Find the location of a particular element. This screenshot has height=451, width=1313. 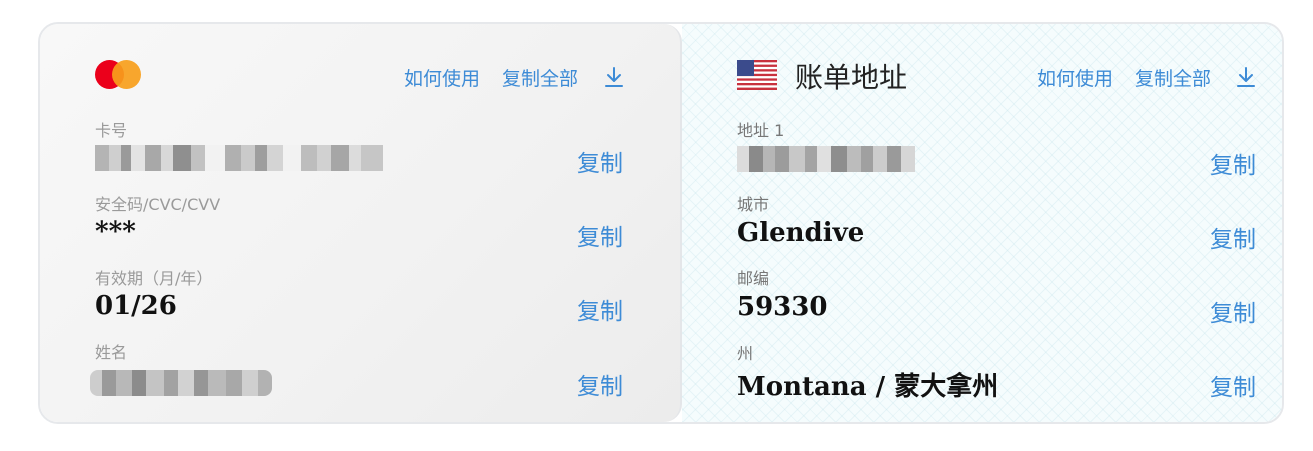

copy-card-number-button: 复制 is located at coordinates (600, 161).